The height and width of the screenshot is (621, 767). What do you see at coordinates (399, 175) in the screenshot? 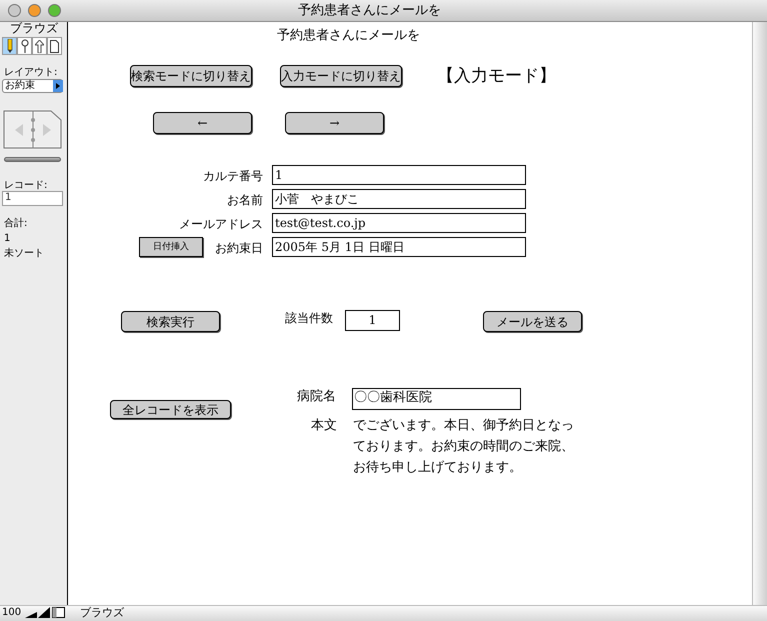
I see `input-field: 1` at bounding box center [399, 175].